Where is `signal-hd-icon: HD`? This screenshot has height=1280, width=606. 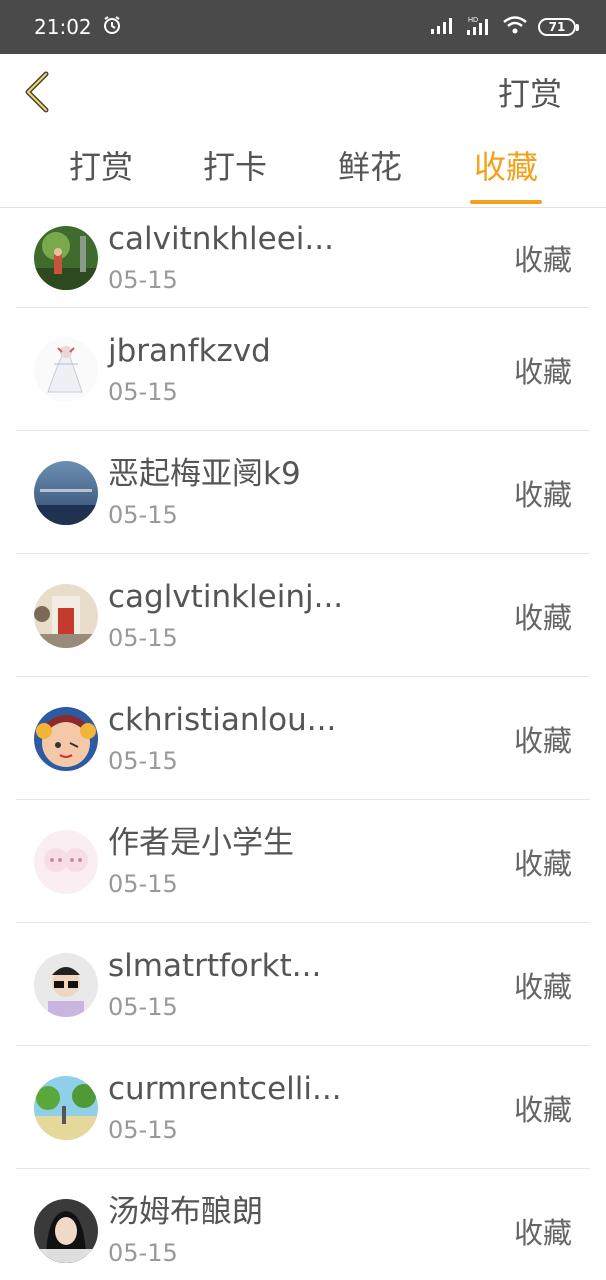 signal-hd-icon: HD is located at coordinates (479, 27).